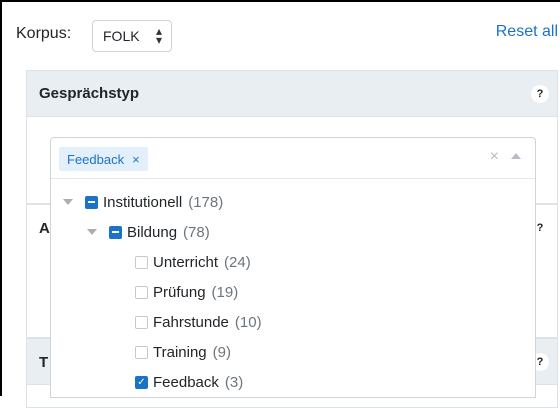  I want to click on chip-label: Feedback, so click(96, 159).